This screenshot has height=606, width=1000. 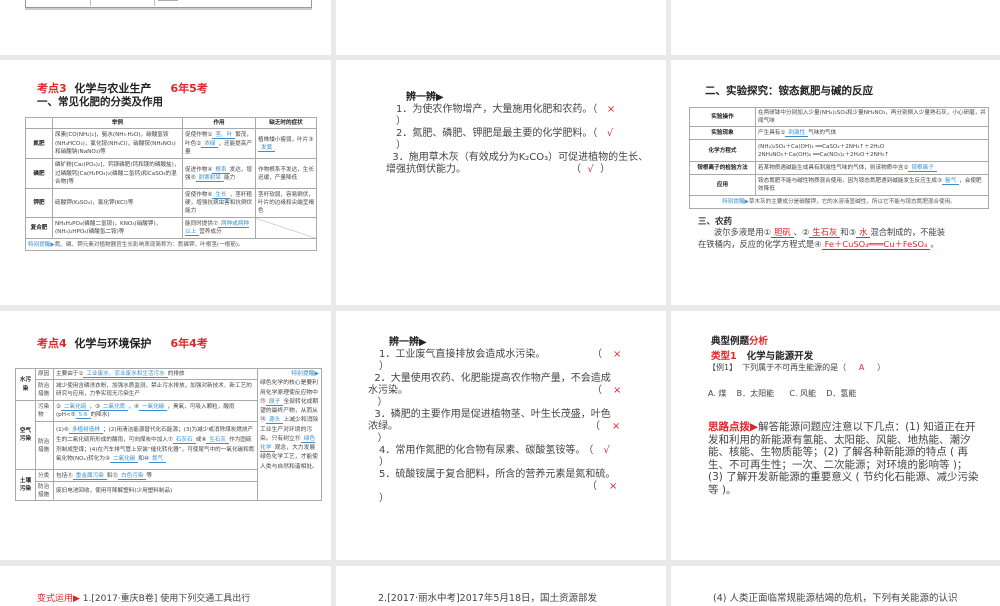 I want to click on text: 混合制成的，不能装, so click(x=908, y=232).